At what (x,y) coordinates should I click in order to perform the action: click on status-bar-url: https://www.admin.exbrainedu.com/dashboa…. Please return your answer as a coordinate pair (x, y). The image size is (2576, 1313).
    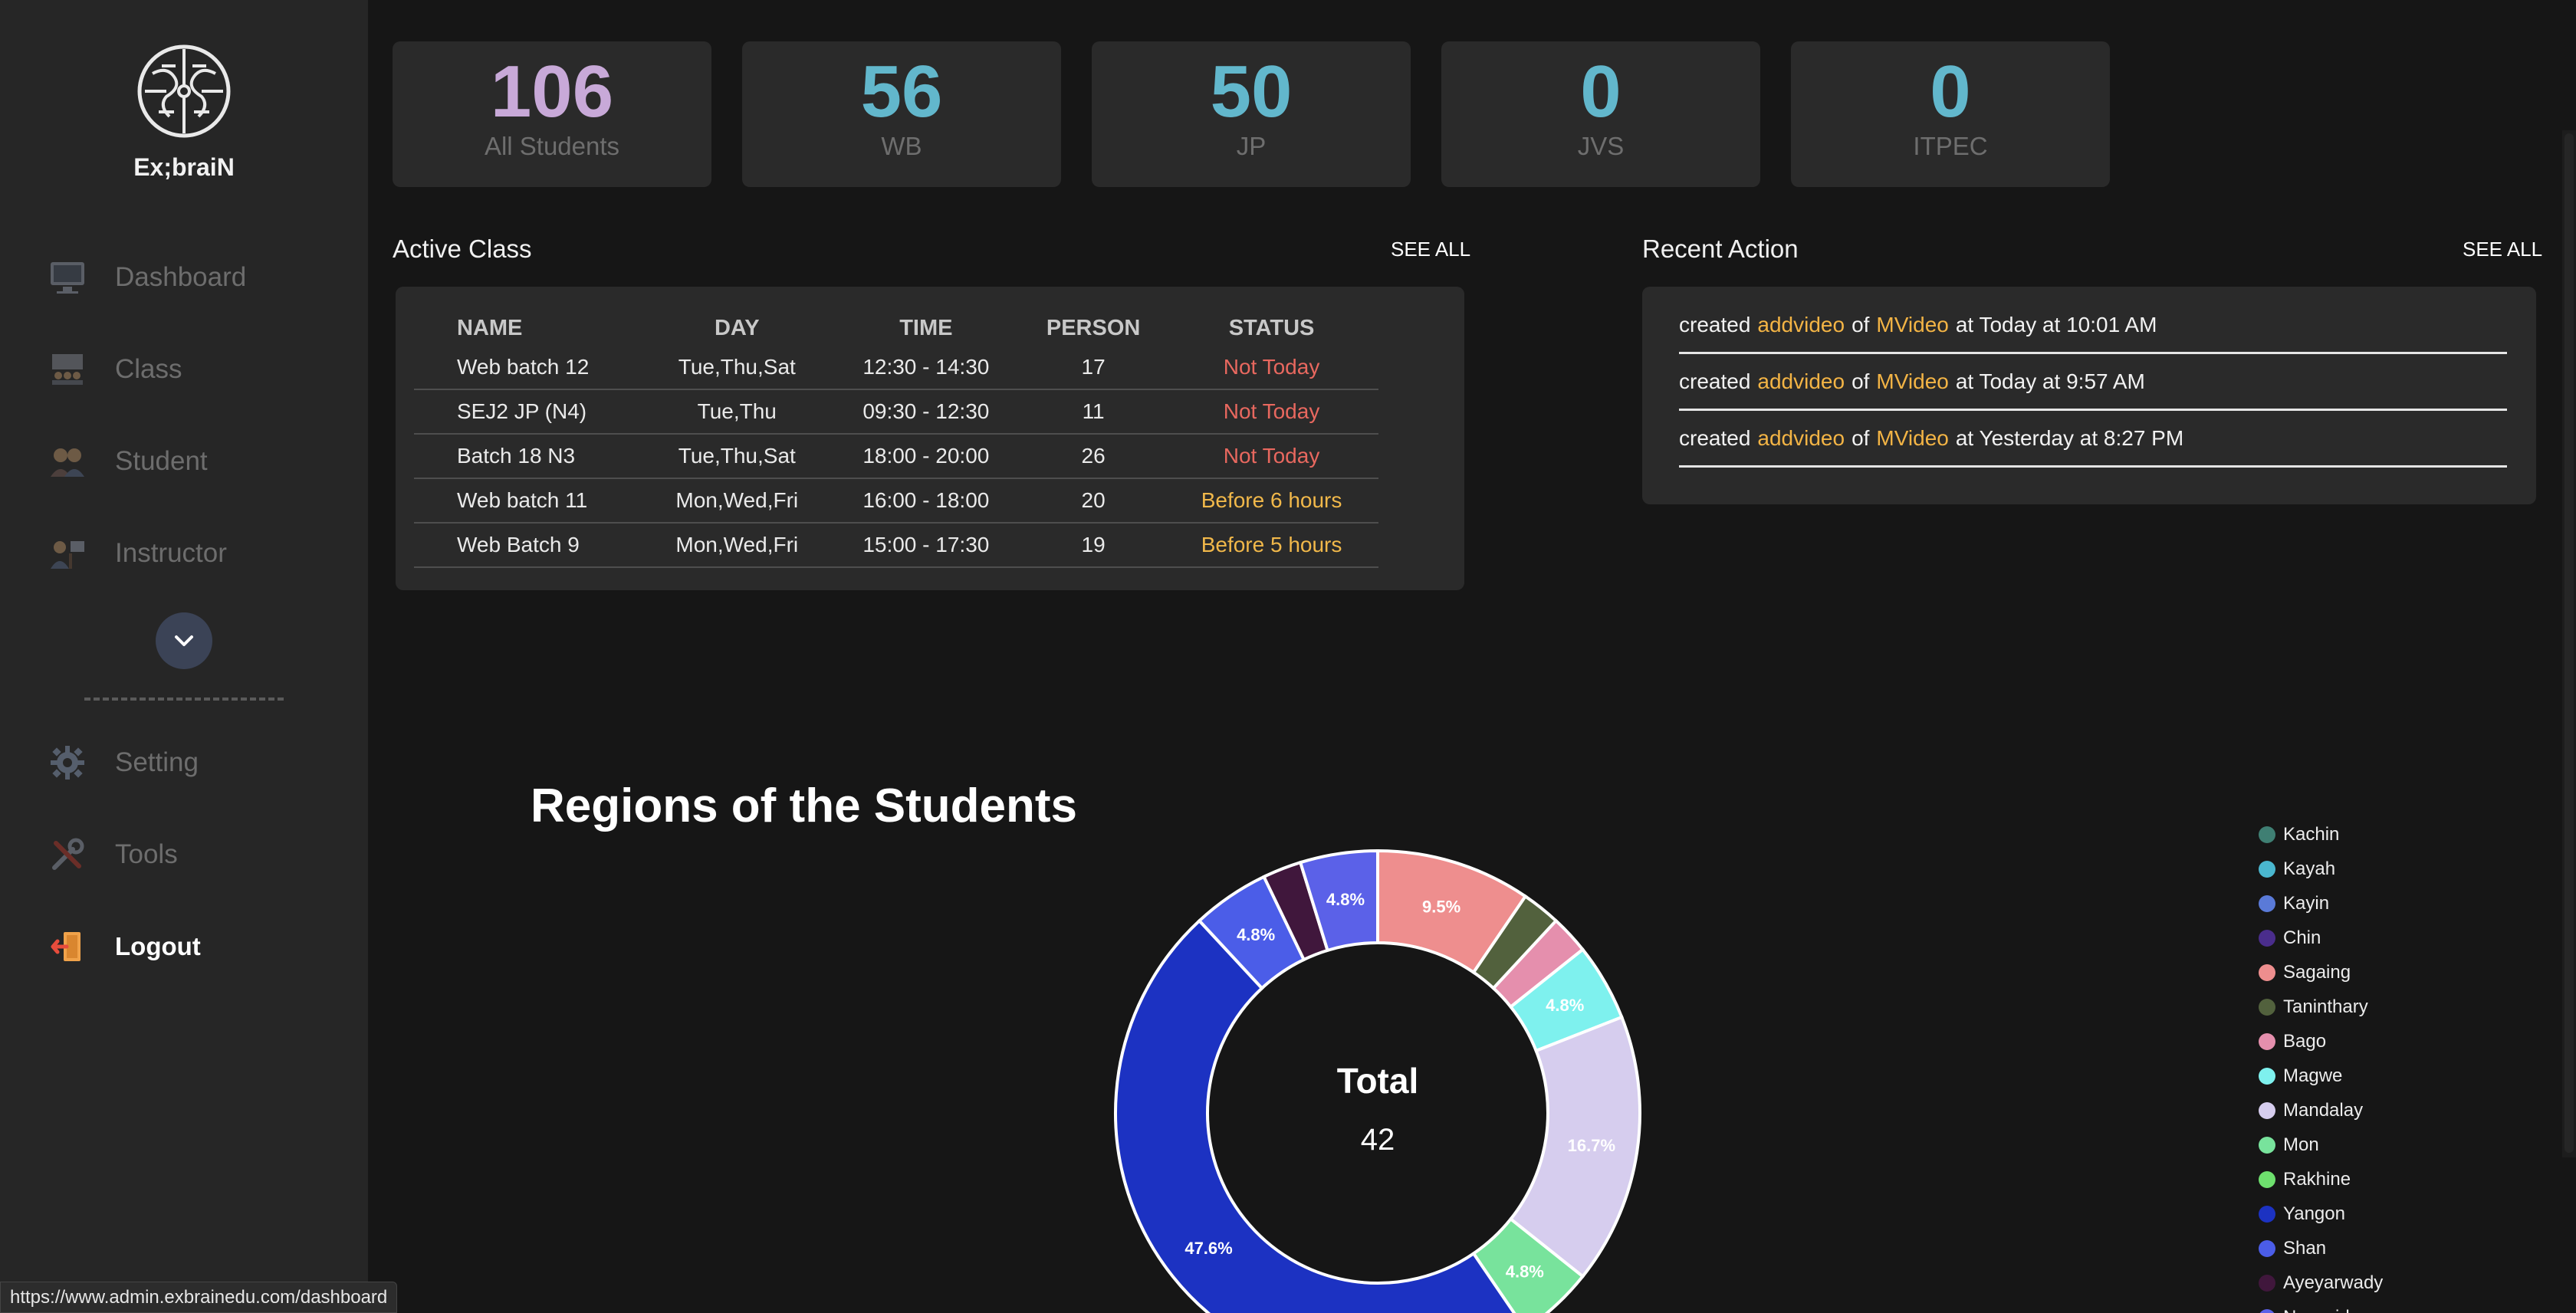
    Looking at the image, I should click on (199, 1297).